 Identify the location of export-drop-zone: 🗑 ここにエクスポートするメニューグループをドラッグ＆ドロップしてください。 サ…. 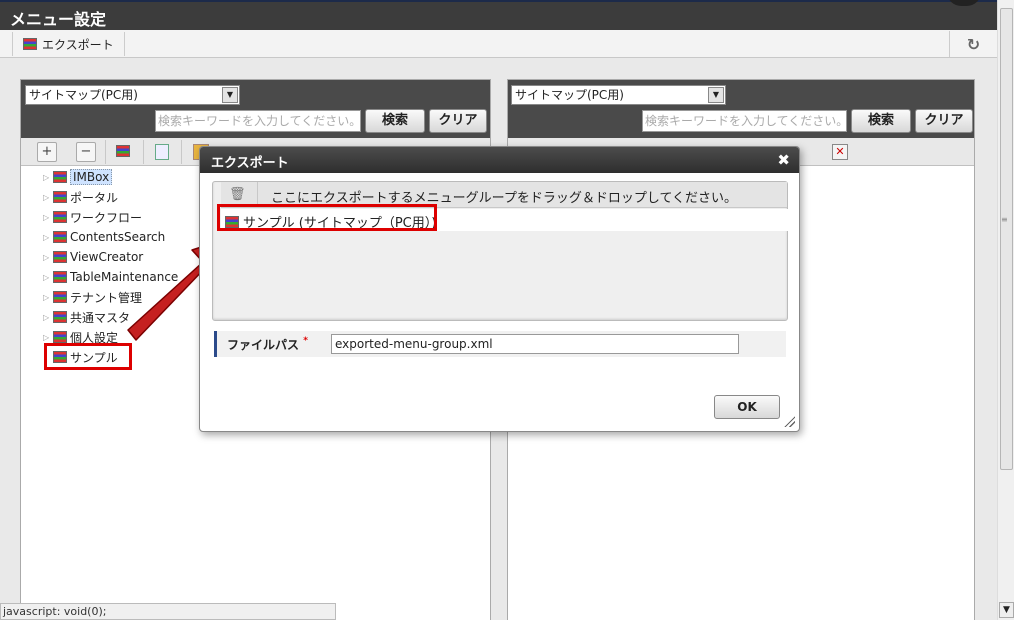
(500, 251).